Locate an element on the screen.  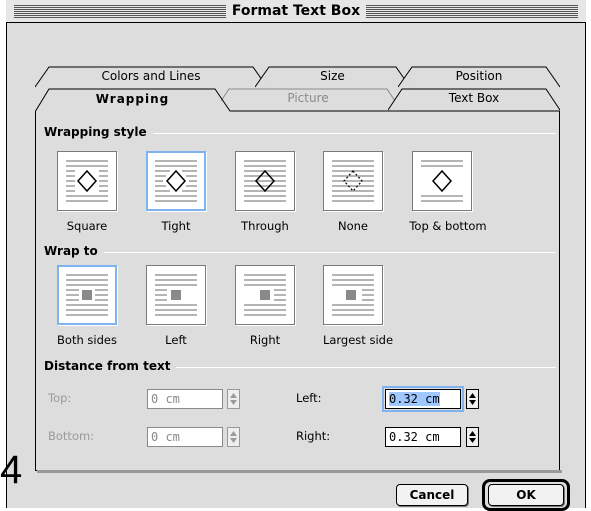
ok-button: OK is located at coordinates (526, 495).